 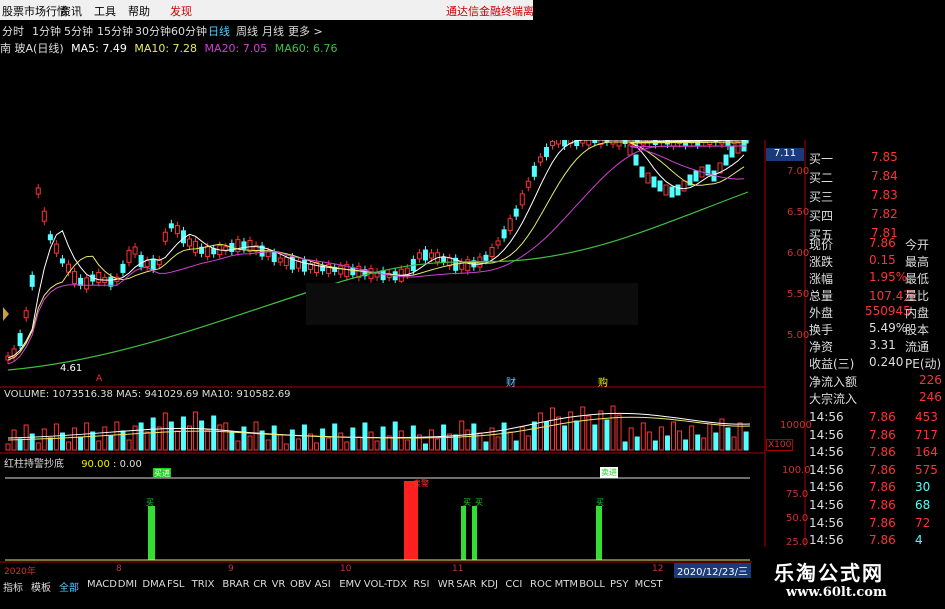 What do you see at coordinates (884, 157) in the screenshot?
I see `bid-price: 7.85` at bounding box center [884, 157].